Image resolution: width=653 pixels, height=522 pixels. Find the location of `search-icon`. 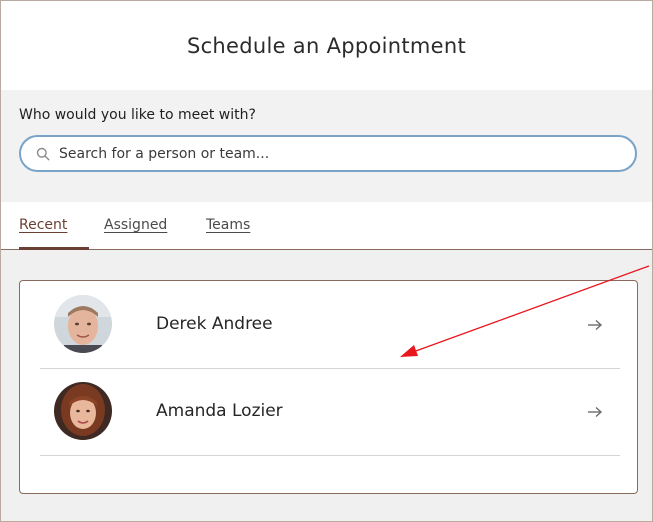

search-icon is located at coordinates (43, 154).